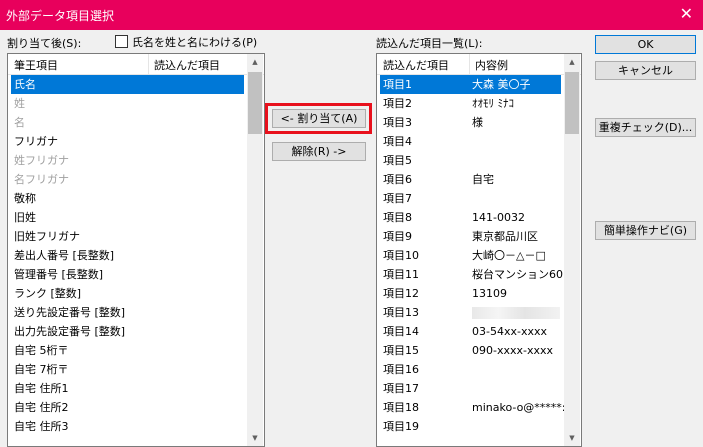 Image resolution: width=703 pixels, height=447 pixels. What do you see at coordinates (397, 160) in the screenshot?
I see `loaded-row-item: 項目5` at bounding box center [397, 160].